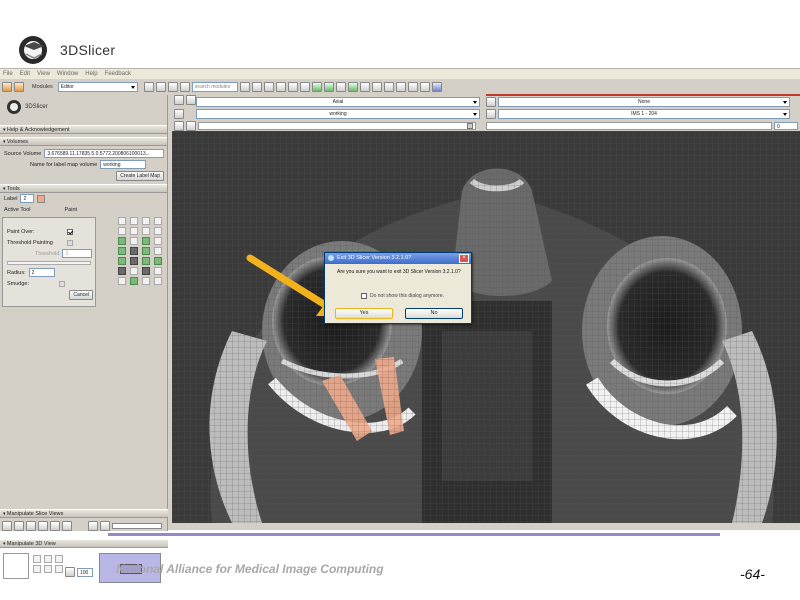  What do you see at coordinates (134, 221) in the screenshot?
I see `change-label-icon` at bounding box center [134, 221].